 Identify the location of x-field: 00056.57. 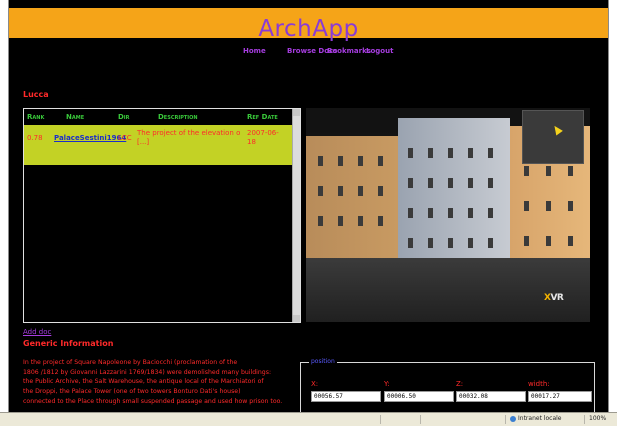
(346, 396).